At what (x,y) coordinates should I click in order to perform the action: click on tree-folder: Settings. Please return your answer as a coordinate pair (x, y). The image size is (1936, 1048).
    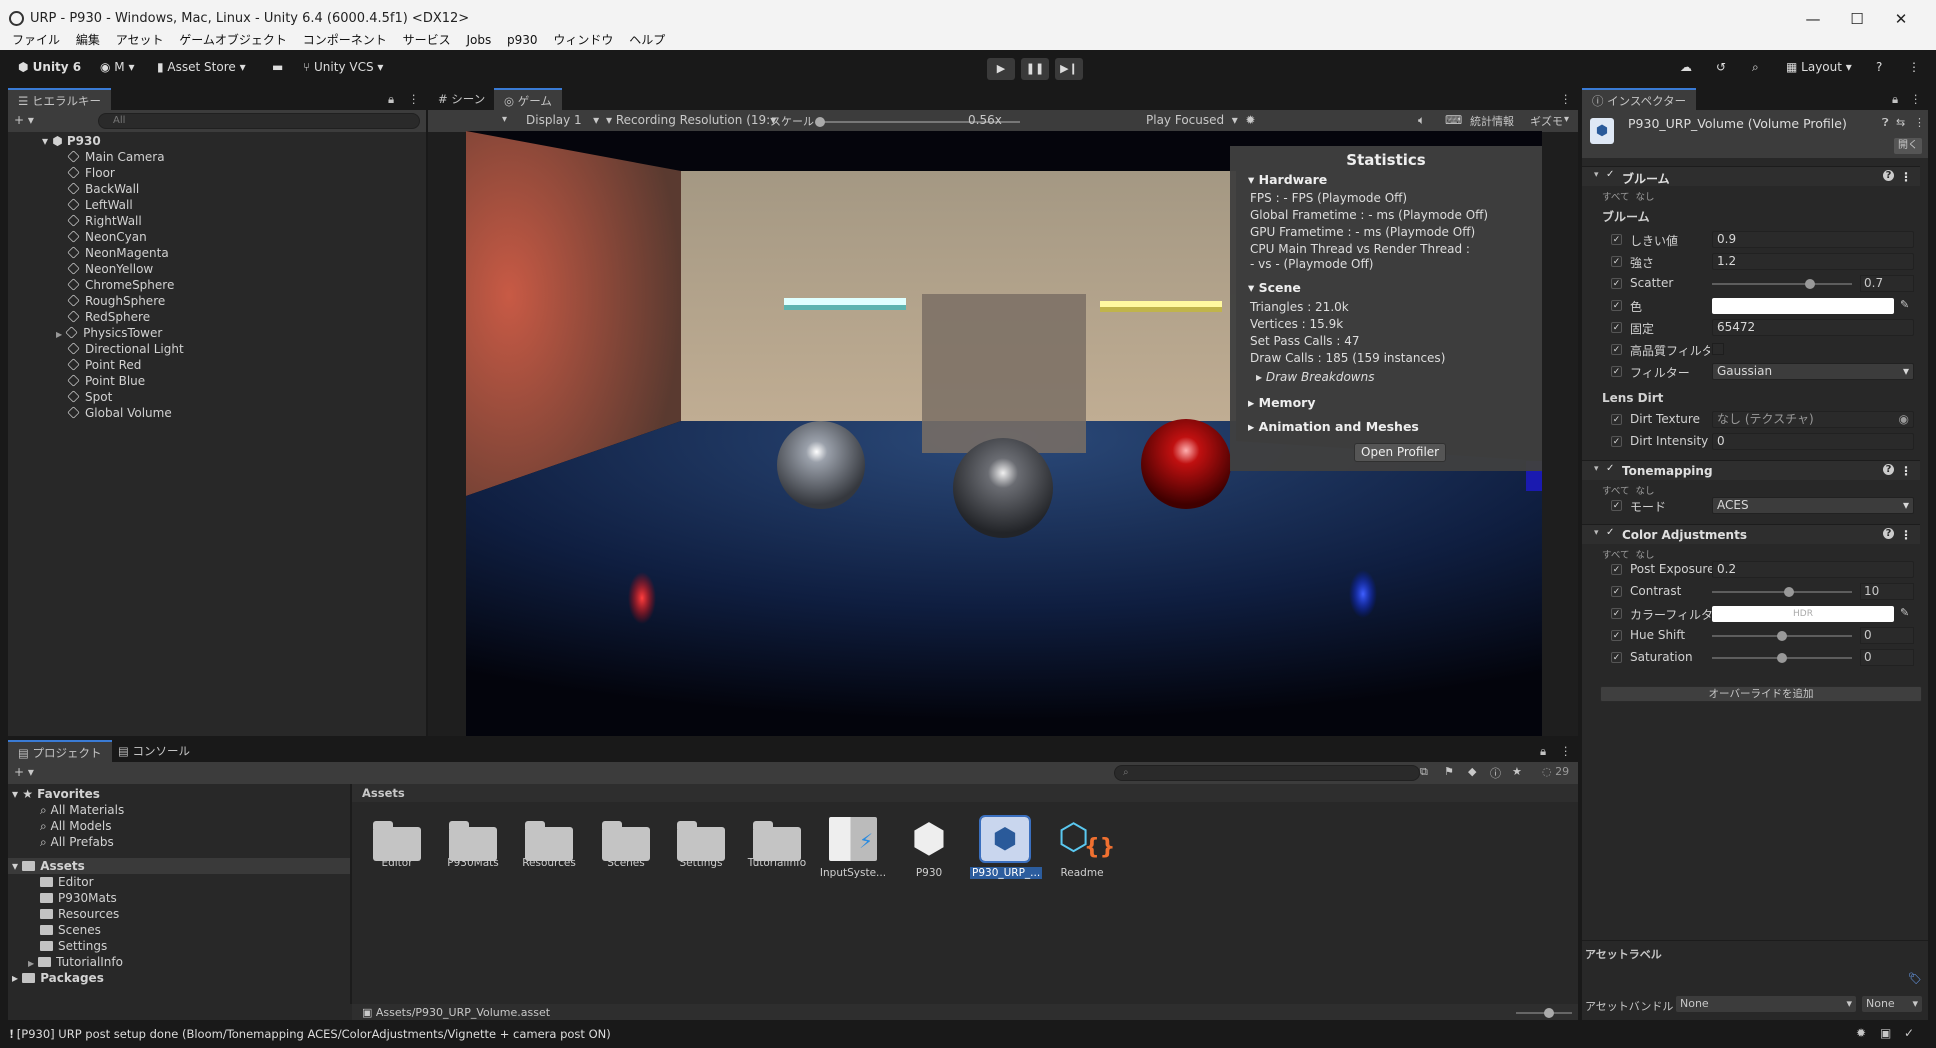
    Looking at the image, I should click on (73, 946).